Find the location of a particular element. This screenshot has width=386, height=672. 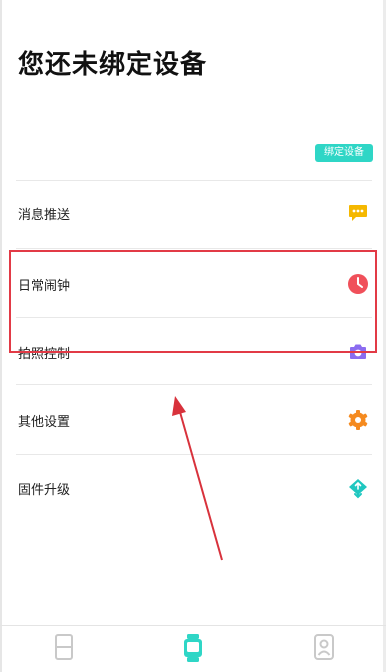

tabbar-divider is located at coordinates (193, 625).